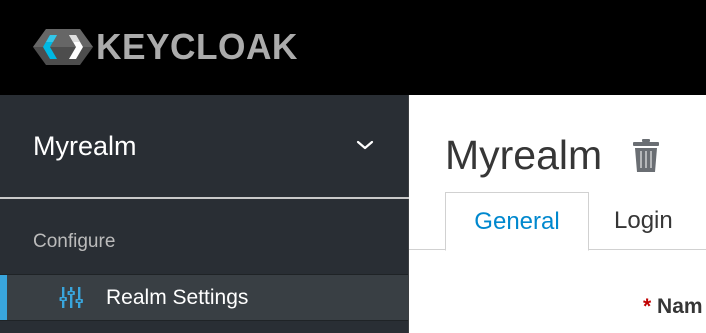 Image resolution: width=706 pixels, height=333 pixels. Describe the element at coordinates (204, 327) in the screenshot. I see `sidebar-next-item` at that location.